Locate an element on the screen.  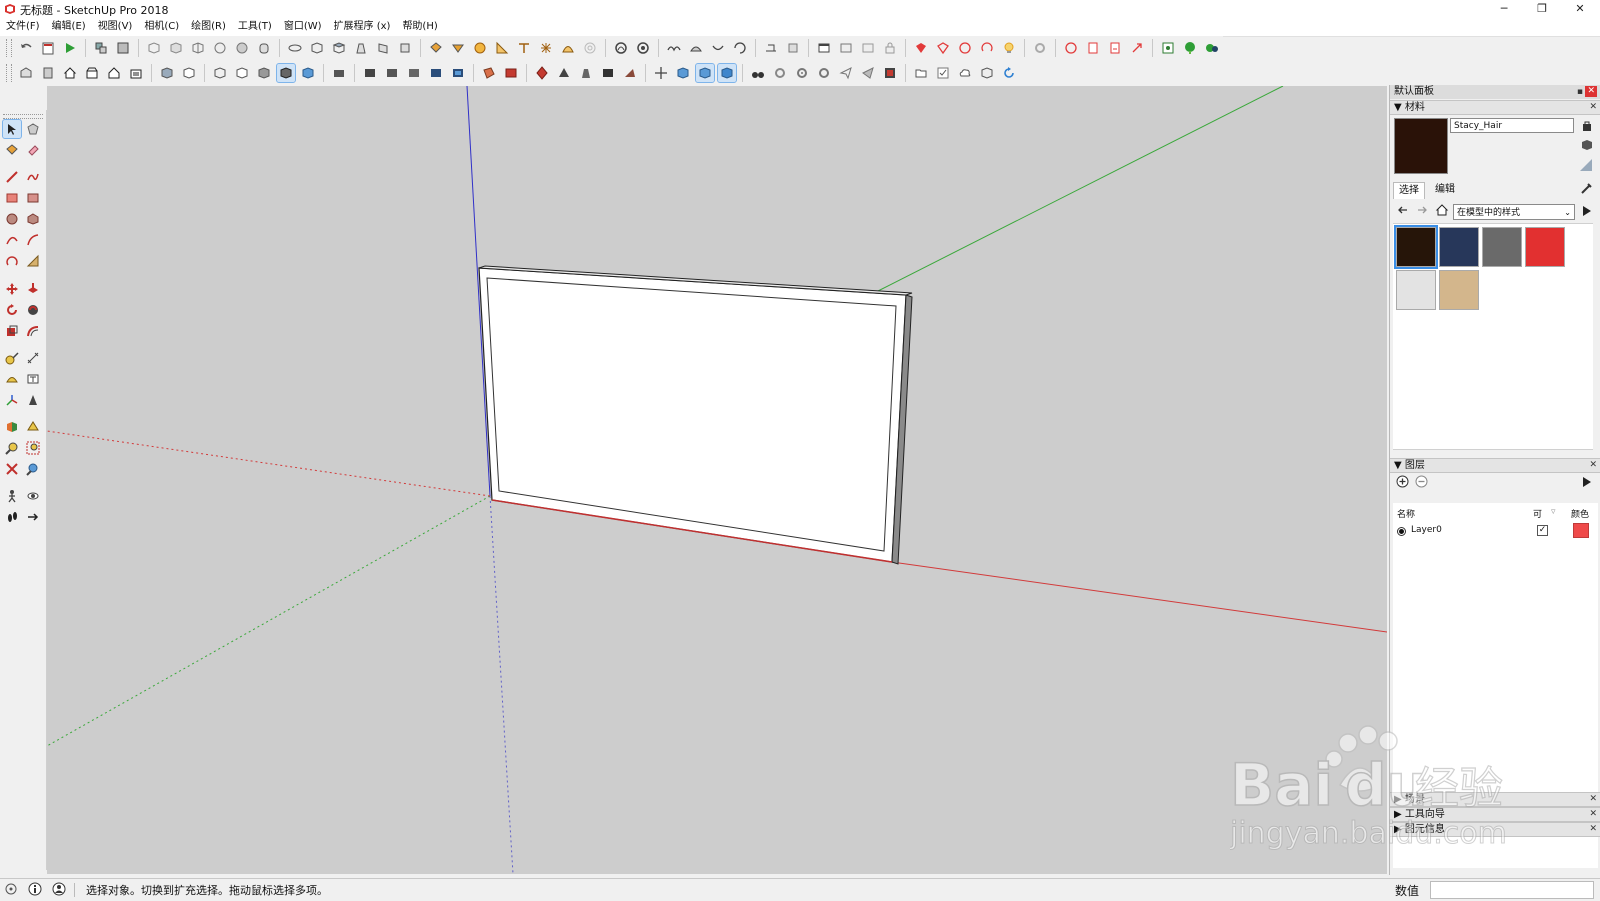
filter-icon: ▿ is located at coordinates (1553, 512).